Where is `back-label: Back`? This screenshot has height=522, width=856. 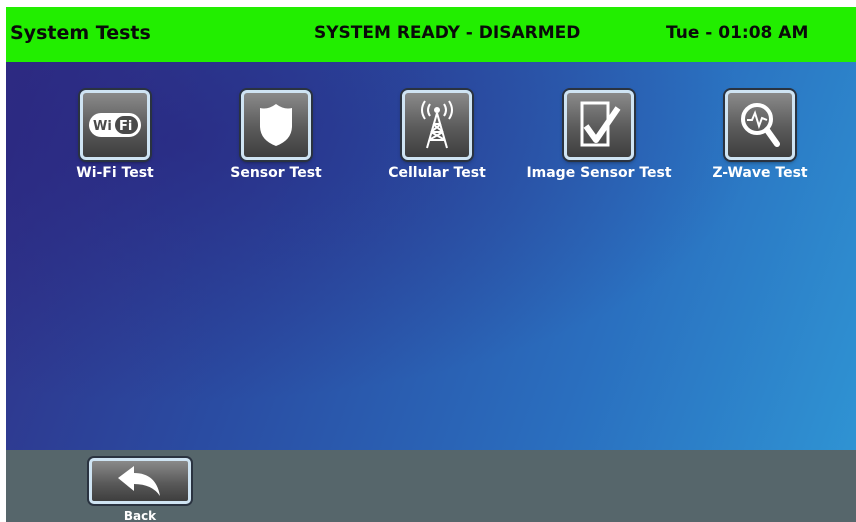
back-label: Back is located at coordinates (140, 515).